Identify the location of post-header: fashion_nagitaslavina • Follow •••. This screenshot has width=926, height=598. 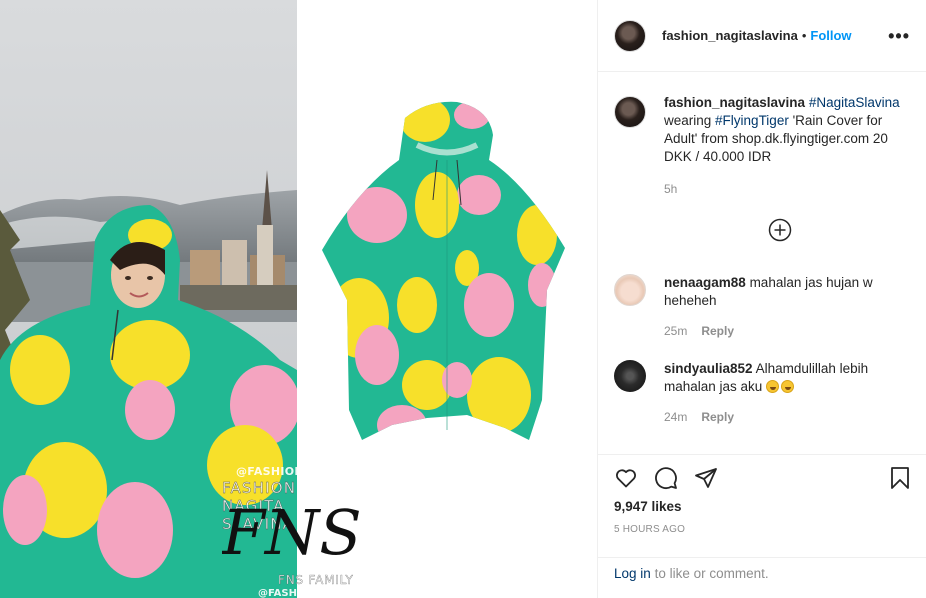
(762, 36).